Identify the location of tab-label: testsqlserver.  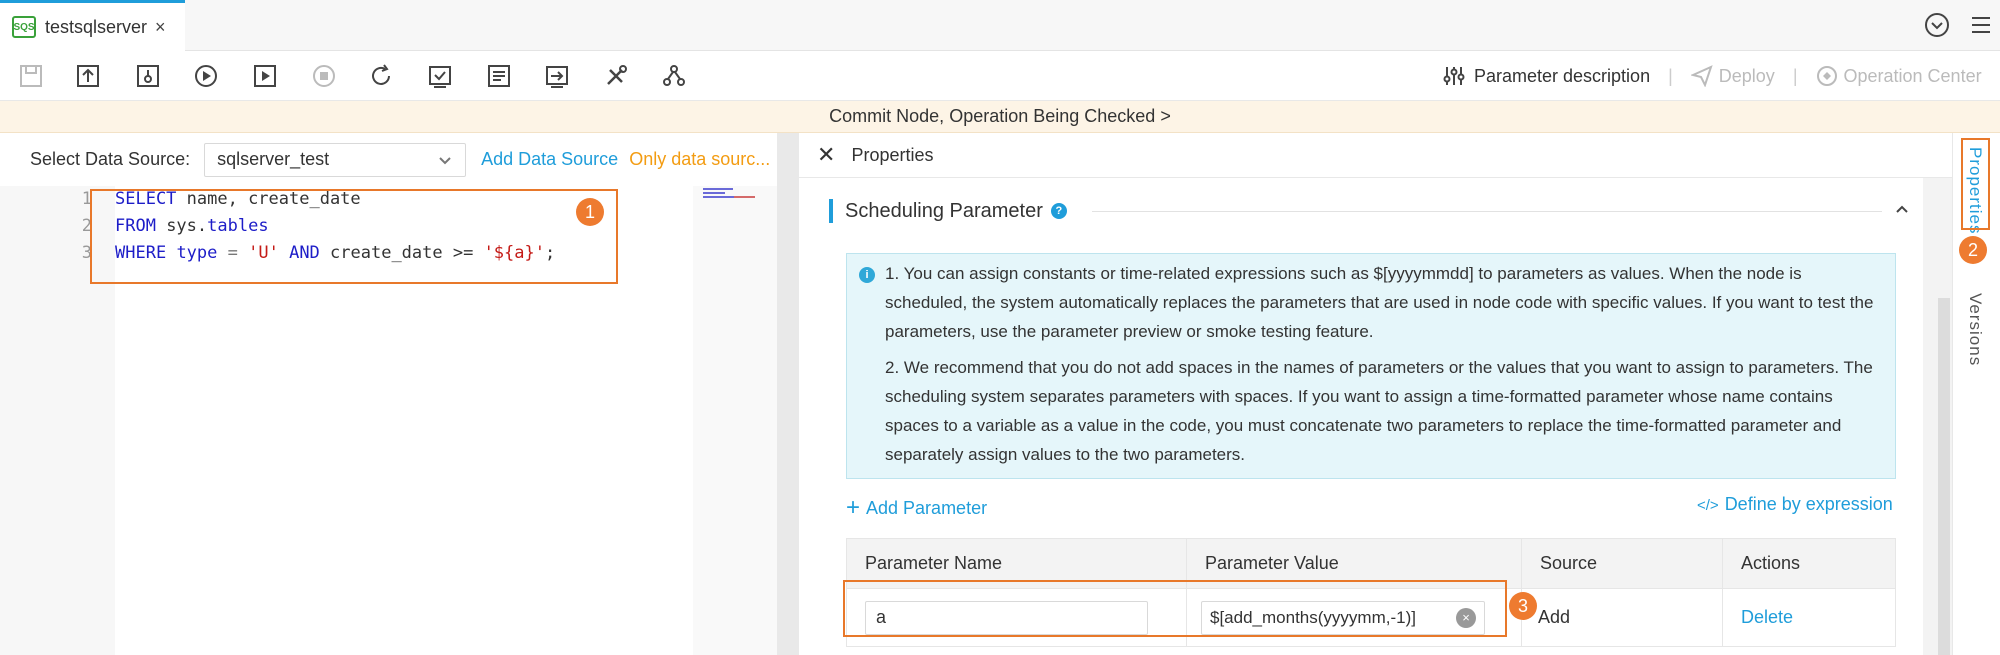
(96, 26).